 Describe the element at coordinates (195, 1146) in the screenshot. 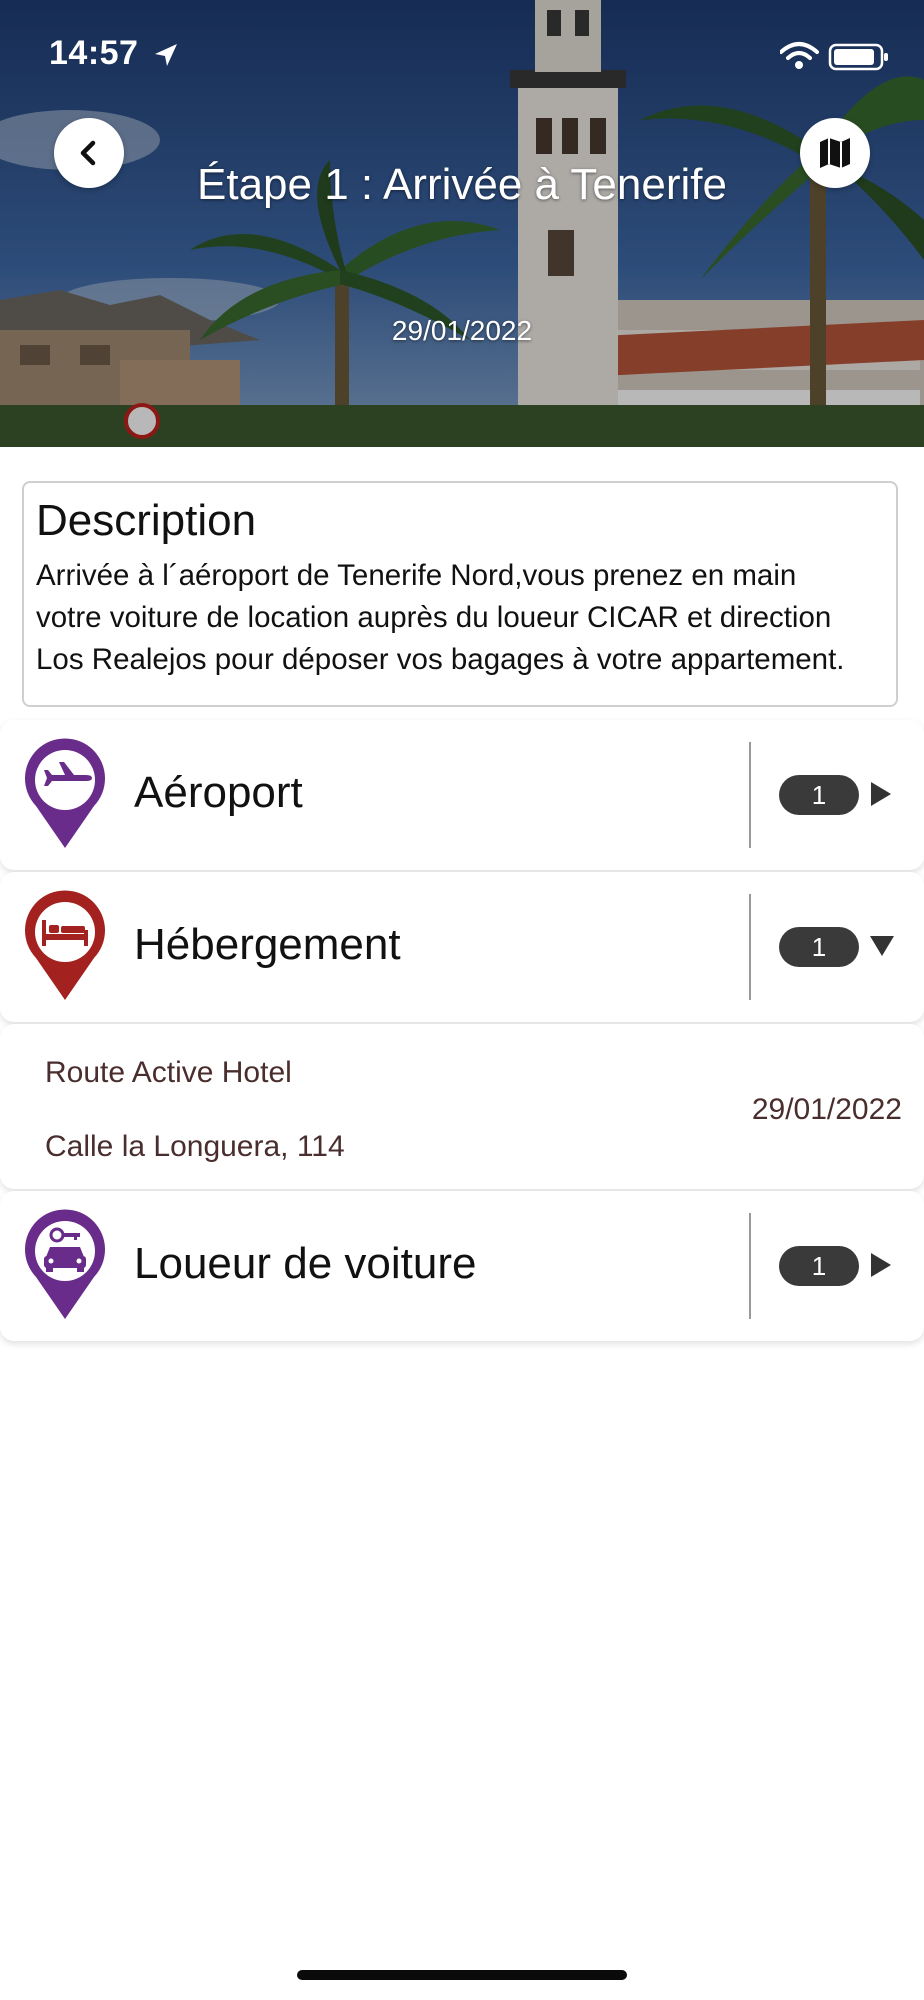

I see `accommodation-address: Calle la Longuera, 114` at that location.